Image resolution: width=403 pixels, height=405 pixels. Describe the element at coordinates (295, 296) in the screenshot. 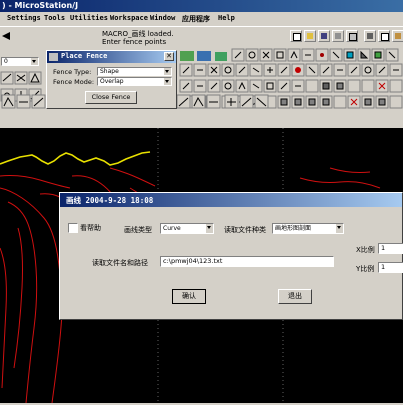

I see `exit-button: 退出` at that location.